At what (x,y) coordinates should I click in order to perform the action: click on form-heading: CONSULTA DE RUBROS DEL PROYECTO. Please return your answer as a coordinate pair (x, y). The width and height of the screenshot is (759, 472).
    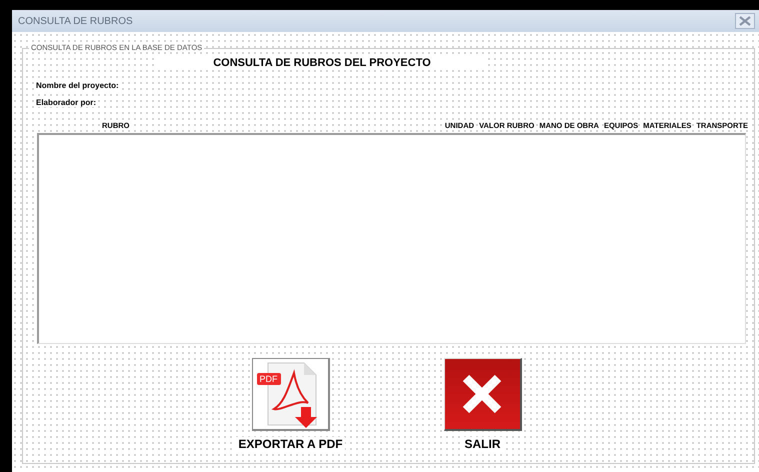
    Looking at the image, I should click on (322, 63).